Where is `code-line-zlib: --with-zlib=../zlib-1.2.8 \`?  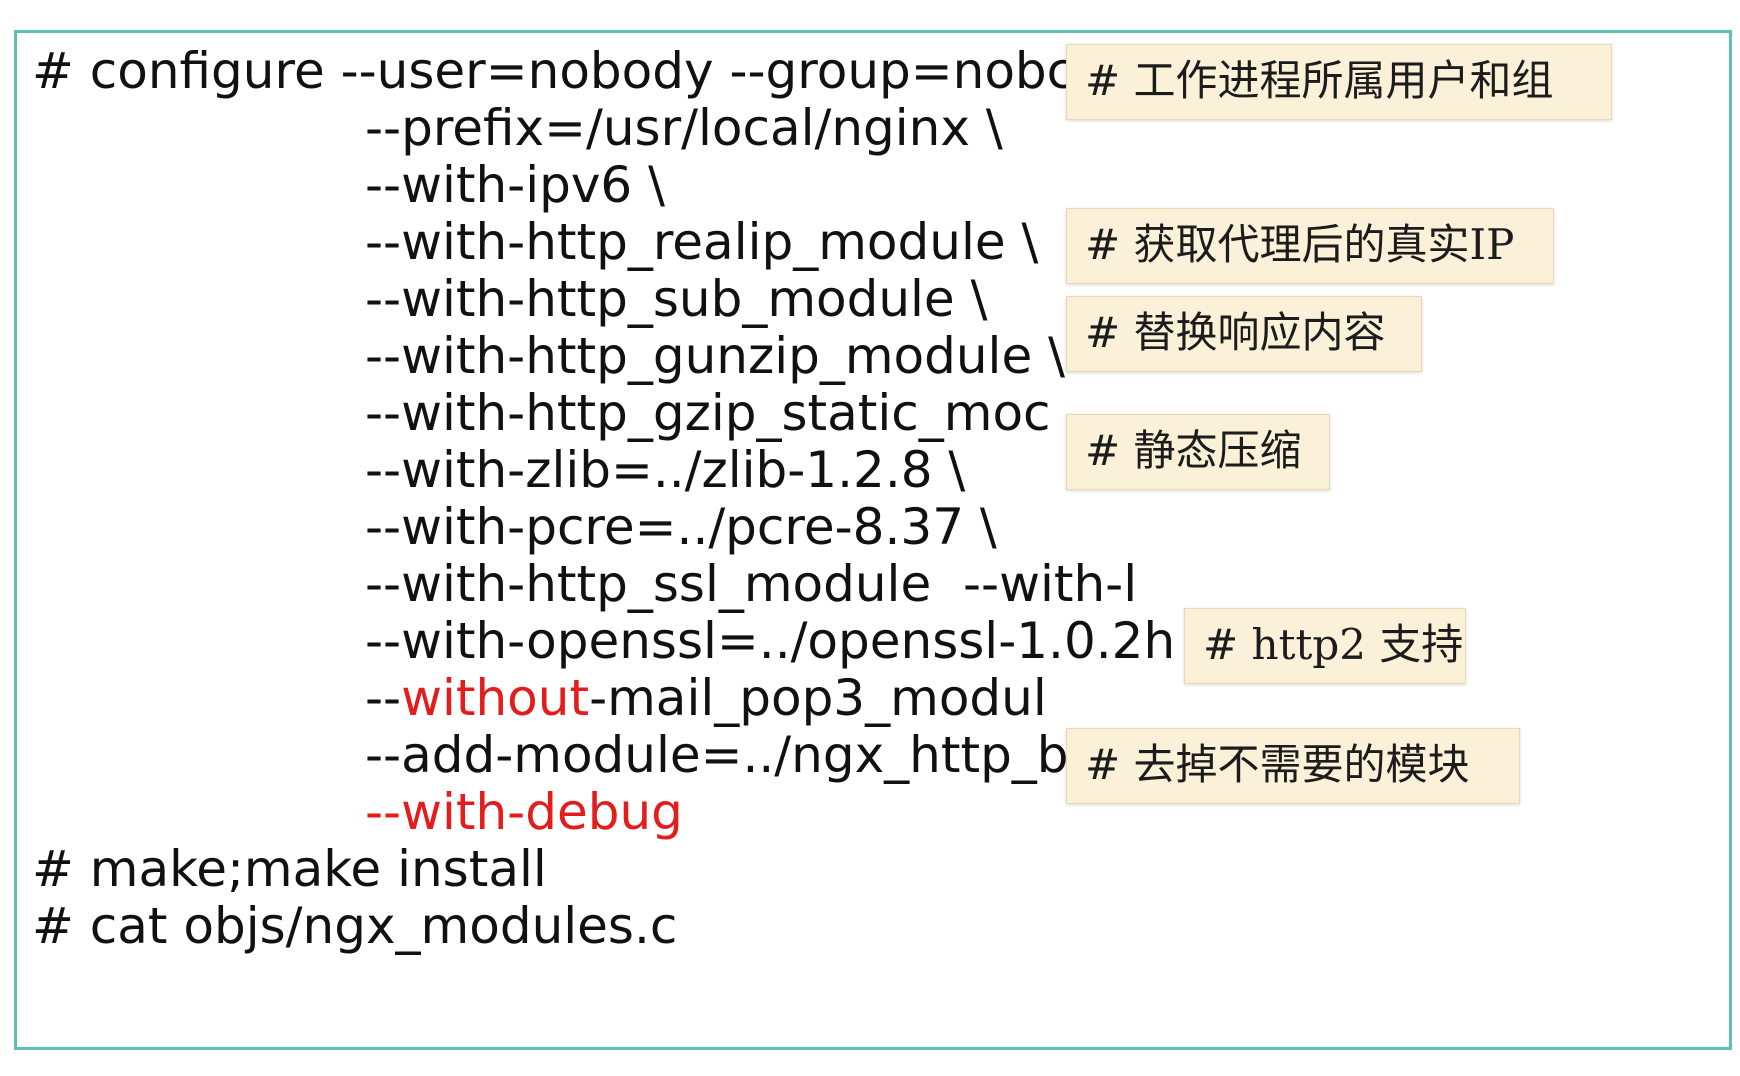 code-line-zlib: --with-zlib=../zlib-1.2.8 \ is located at coordinates (665, 470).